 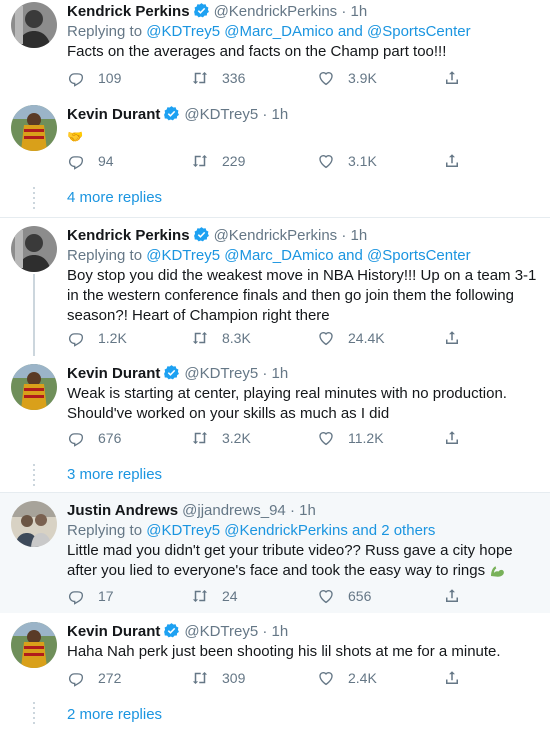 I want to click on like-button: 2.4K, so click(x=347, y=678).